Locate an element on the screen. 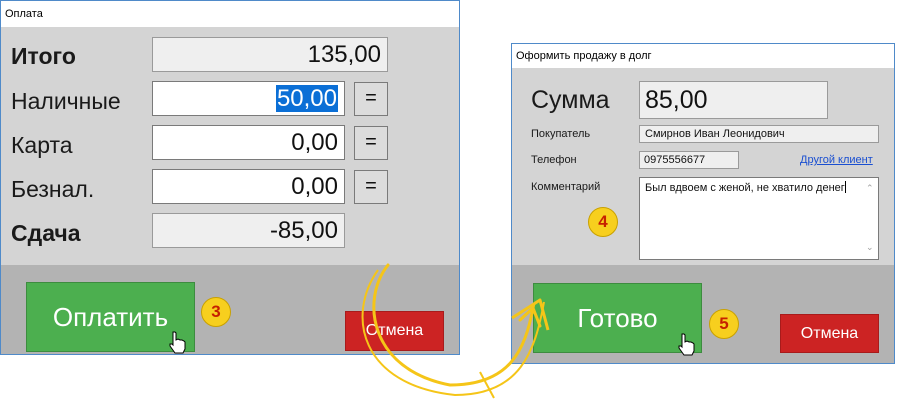 This screenshot has width=897, height=405. cash-input-selected-text: 50,00 is located at coordinates (306, 98).